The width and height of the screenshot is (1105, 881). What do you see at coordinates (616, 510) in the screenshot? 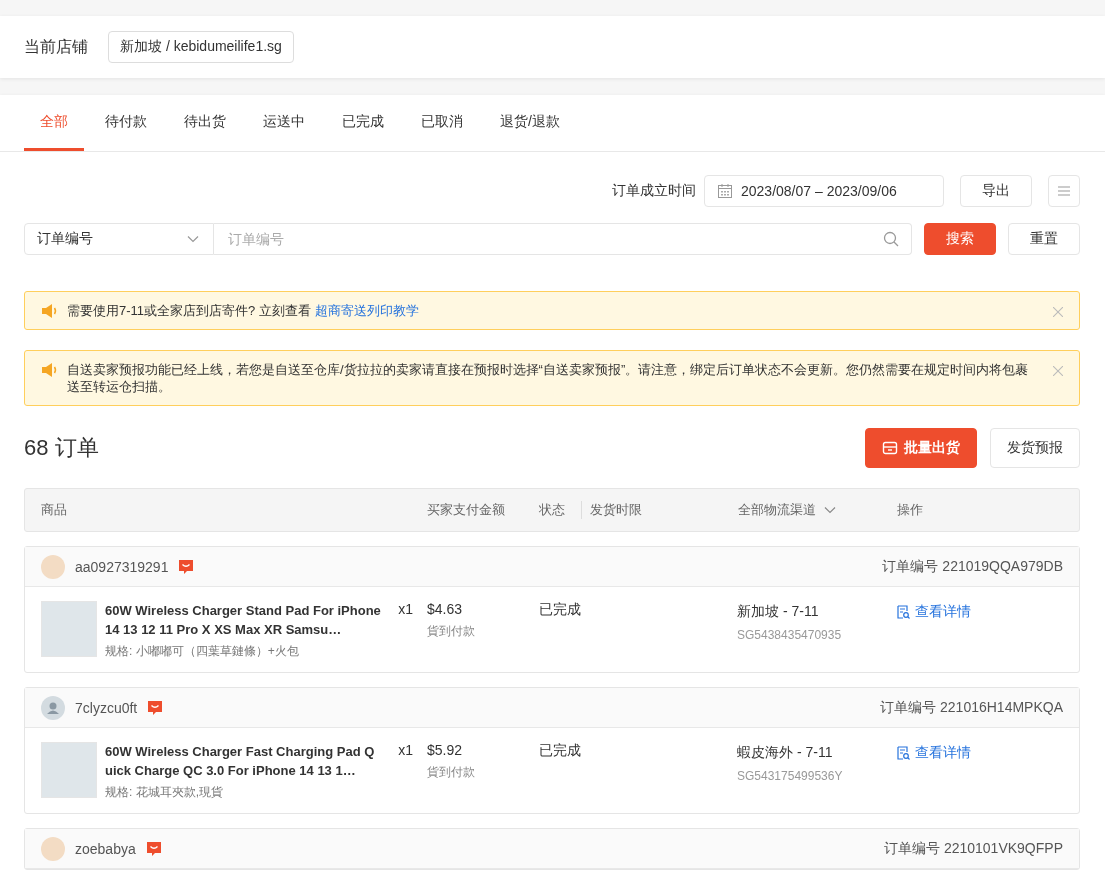
I see `column-header: 发货时限` at bounding box center [616, 510].